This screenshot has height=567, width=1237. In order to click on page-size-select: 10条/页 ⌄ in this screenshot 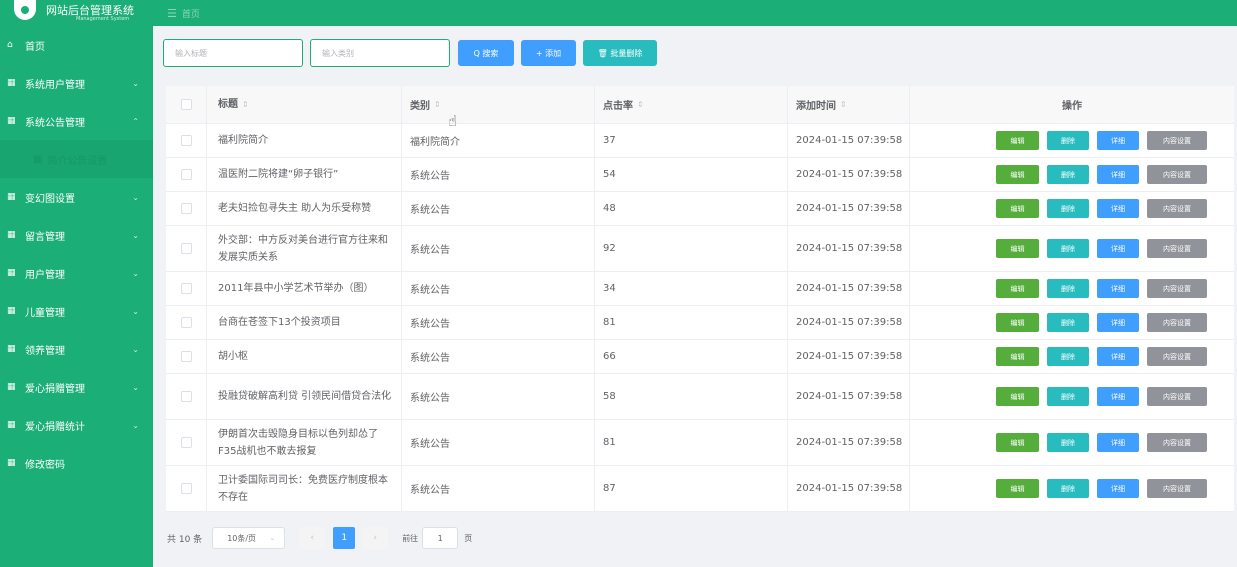, I will do `click(249, 538)`.